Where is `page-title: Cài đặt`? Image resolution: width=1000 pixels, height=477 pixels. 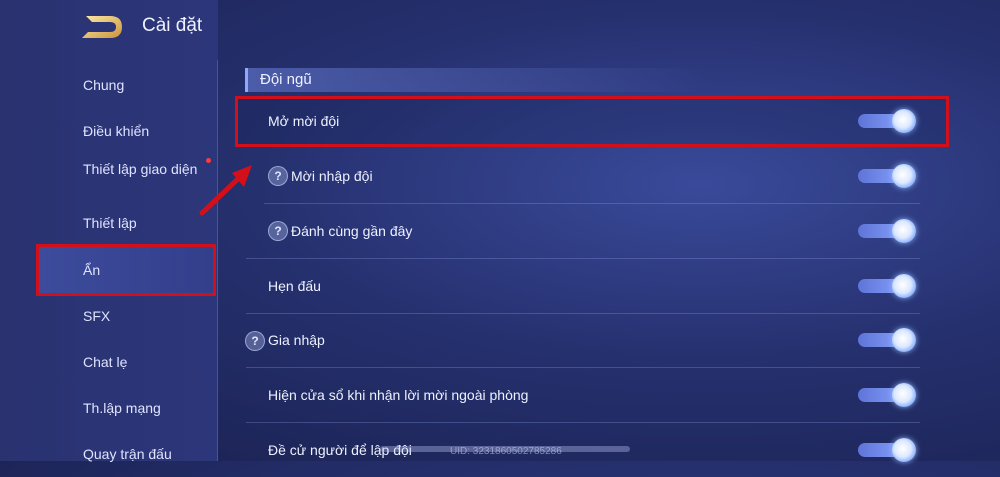
page-title: Cài đặt is located at coordinates (172, 25).